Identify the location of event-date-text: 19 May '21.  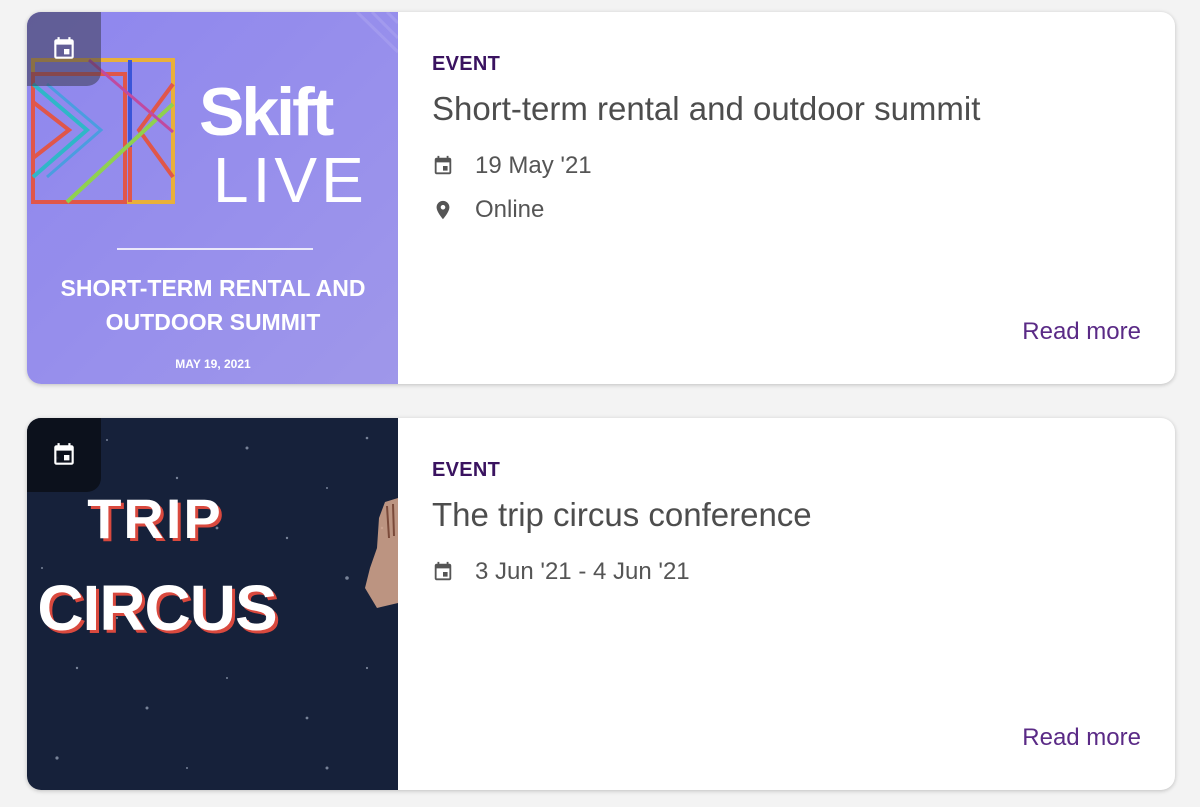
(533, 165).